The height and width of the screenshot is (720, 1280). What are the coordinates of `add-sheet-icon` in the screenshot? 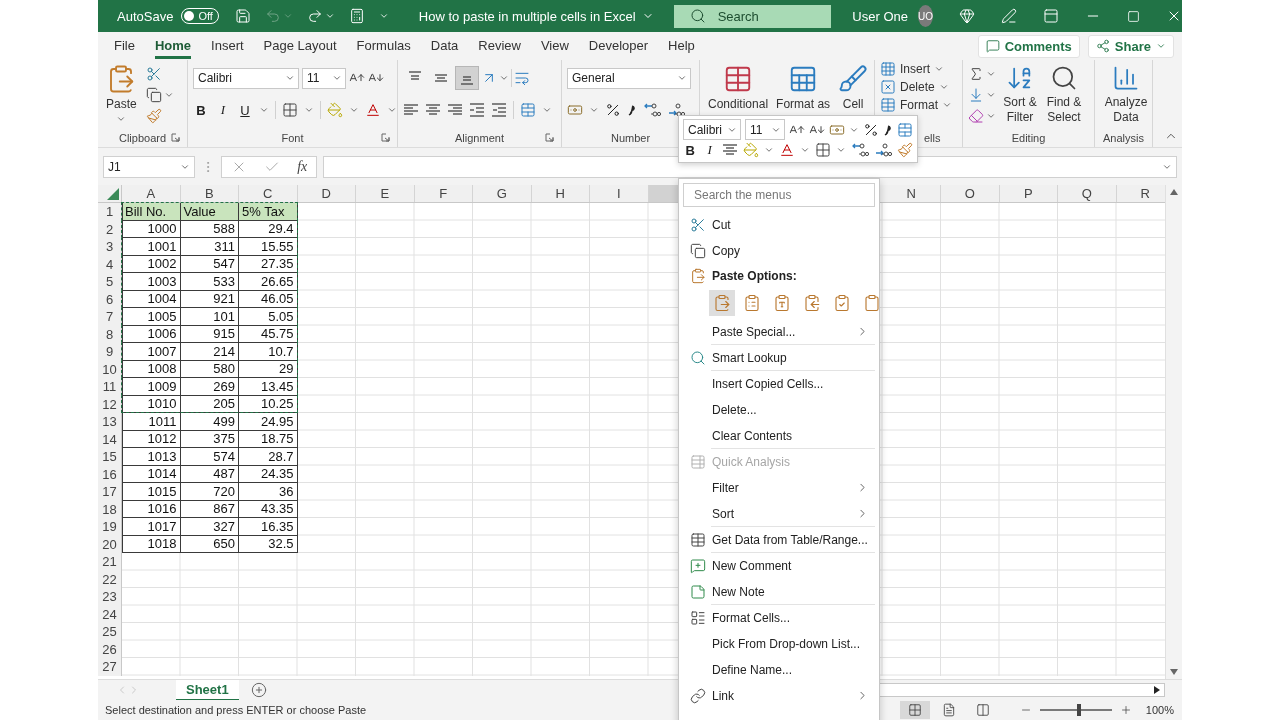 It's located at (258, 690).